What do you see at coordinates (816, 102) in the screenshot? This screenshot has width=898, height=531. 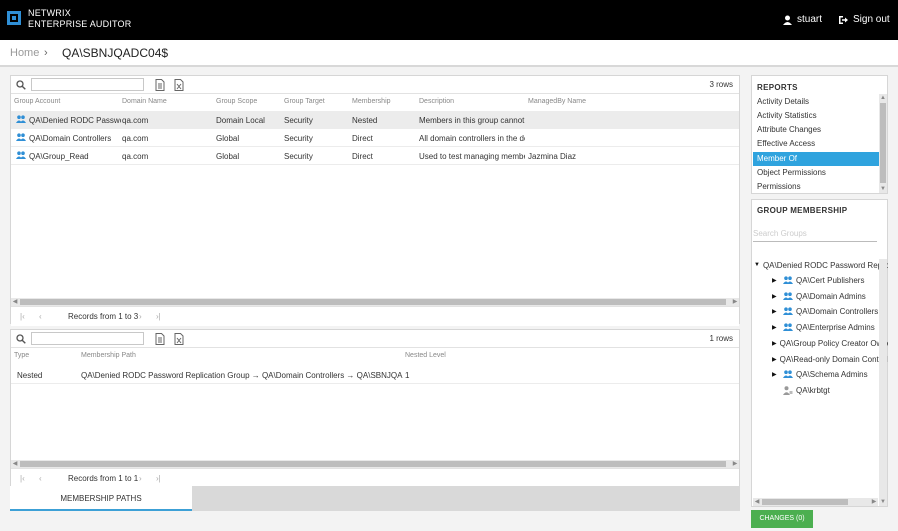 I see `report-item-activity-details: Activity Details` at bounding box center [816, 102].